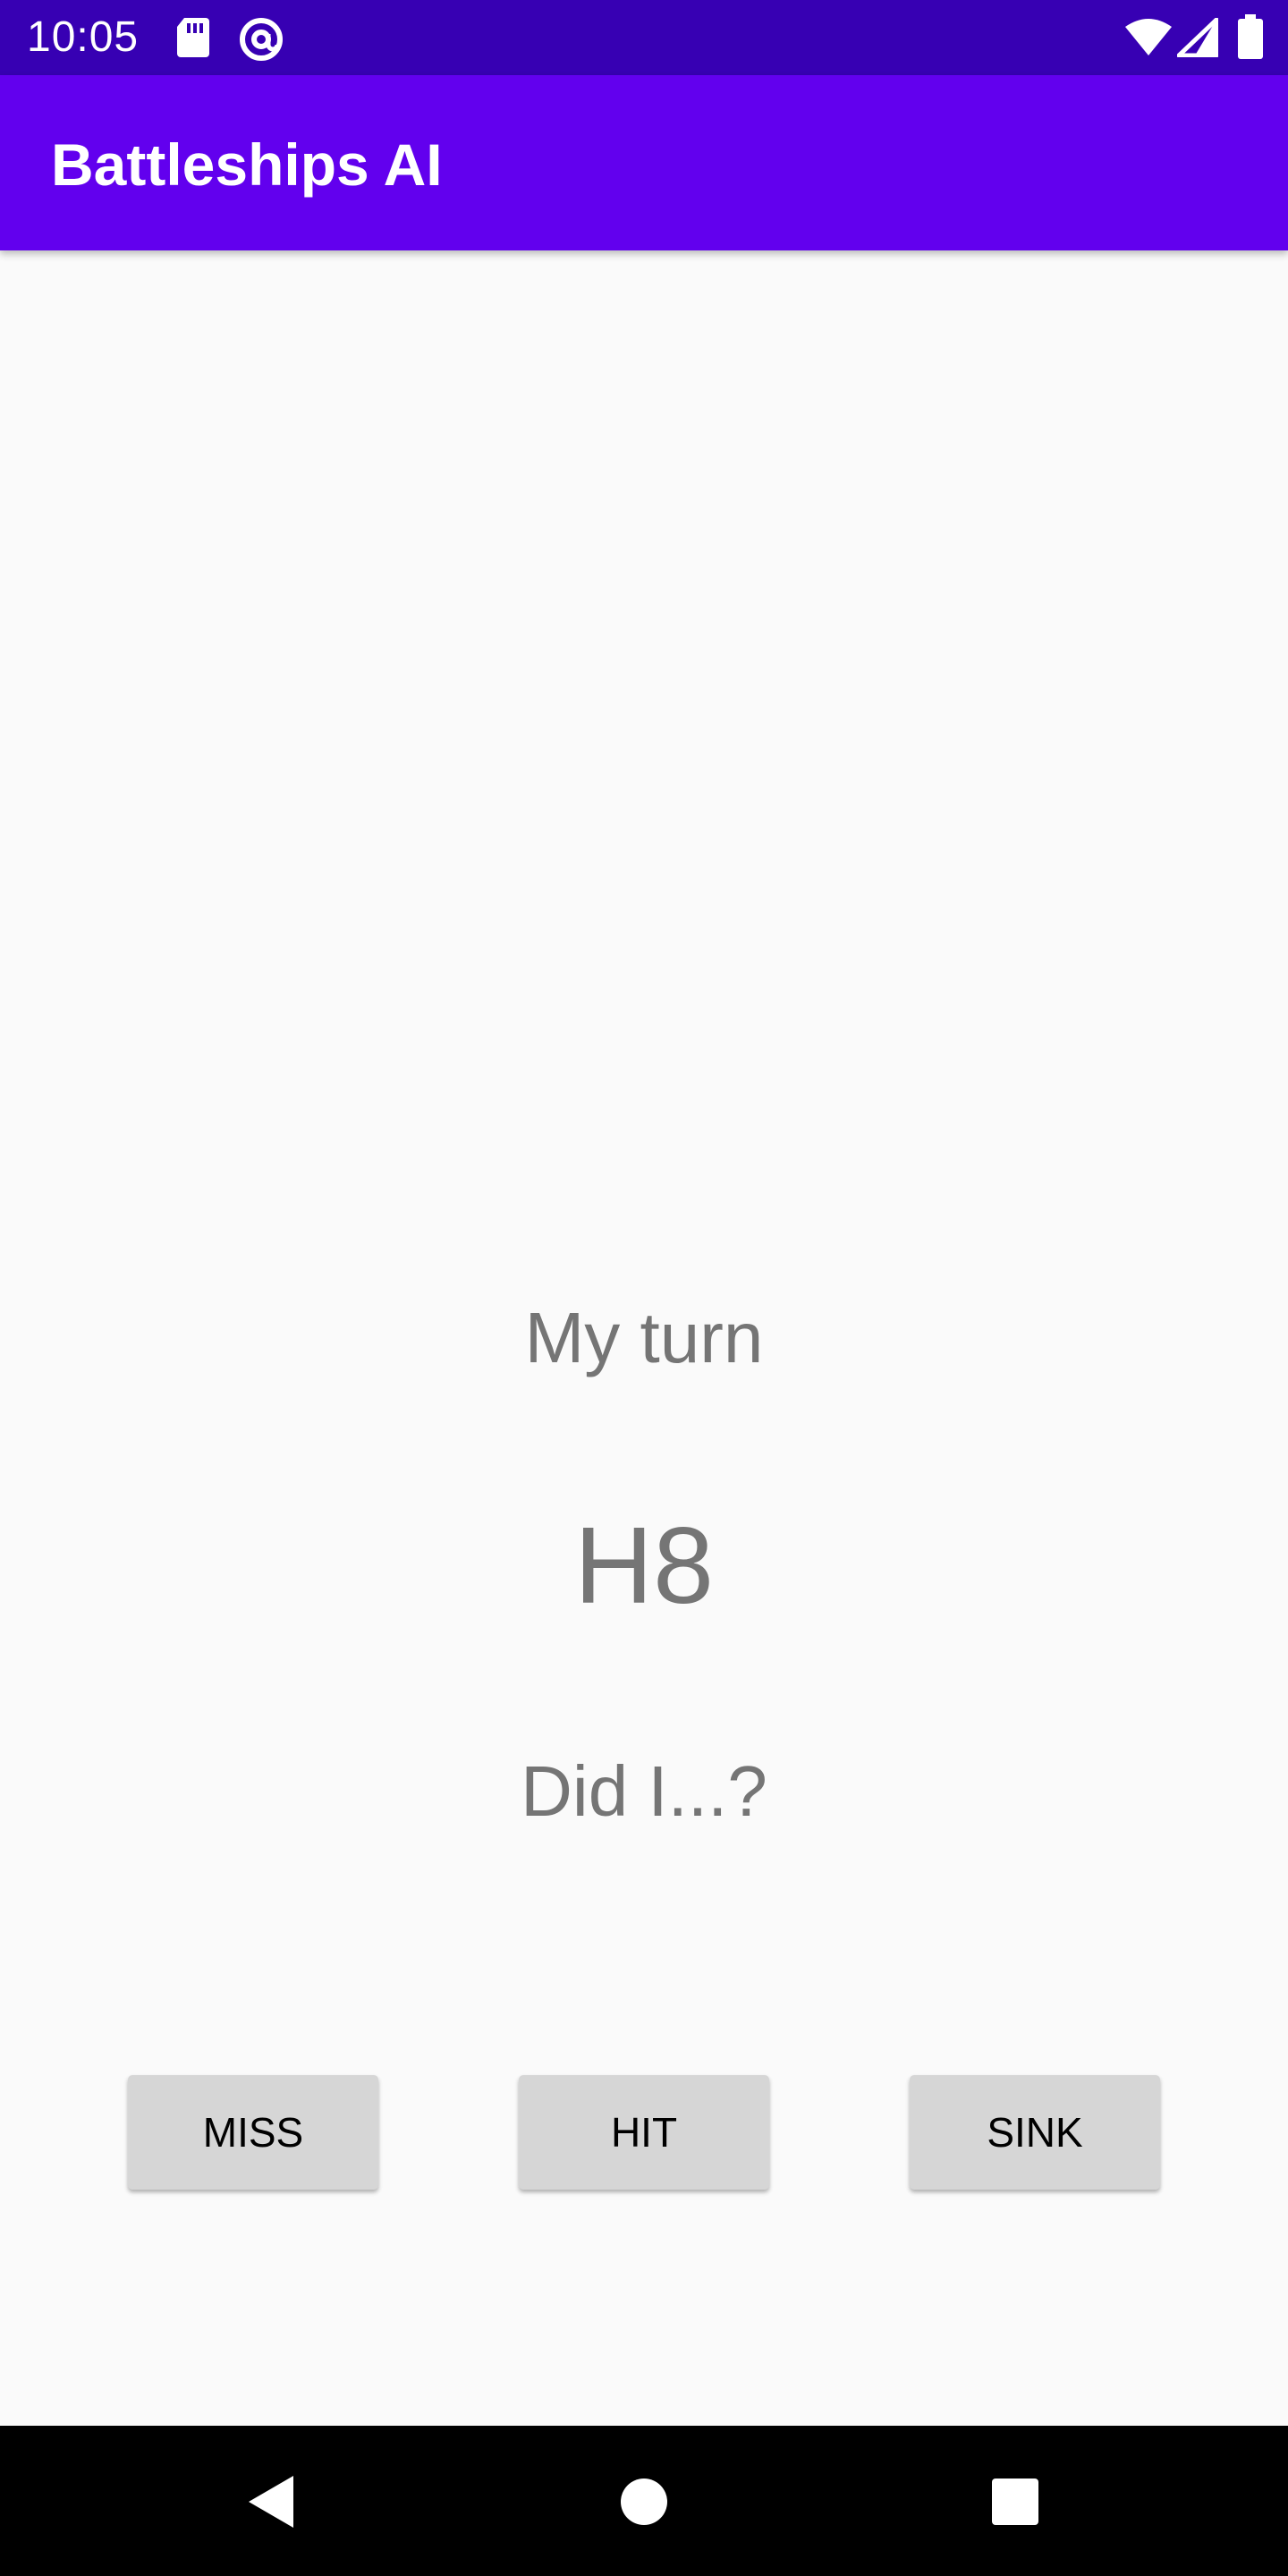 This screenshot has height=2576, width=1288. I want to click on sd-card-icon, so click(193, 40).